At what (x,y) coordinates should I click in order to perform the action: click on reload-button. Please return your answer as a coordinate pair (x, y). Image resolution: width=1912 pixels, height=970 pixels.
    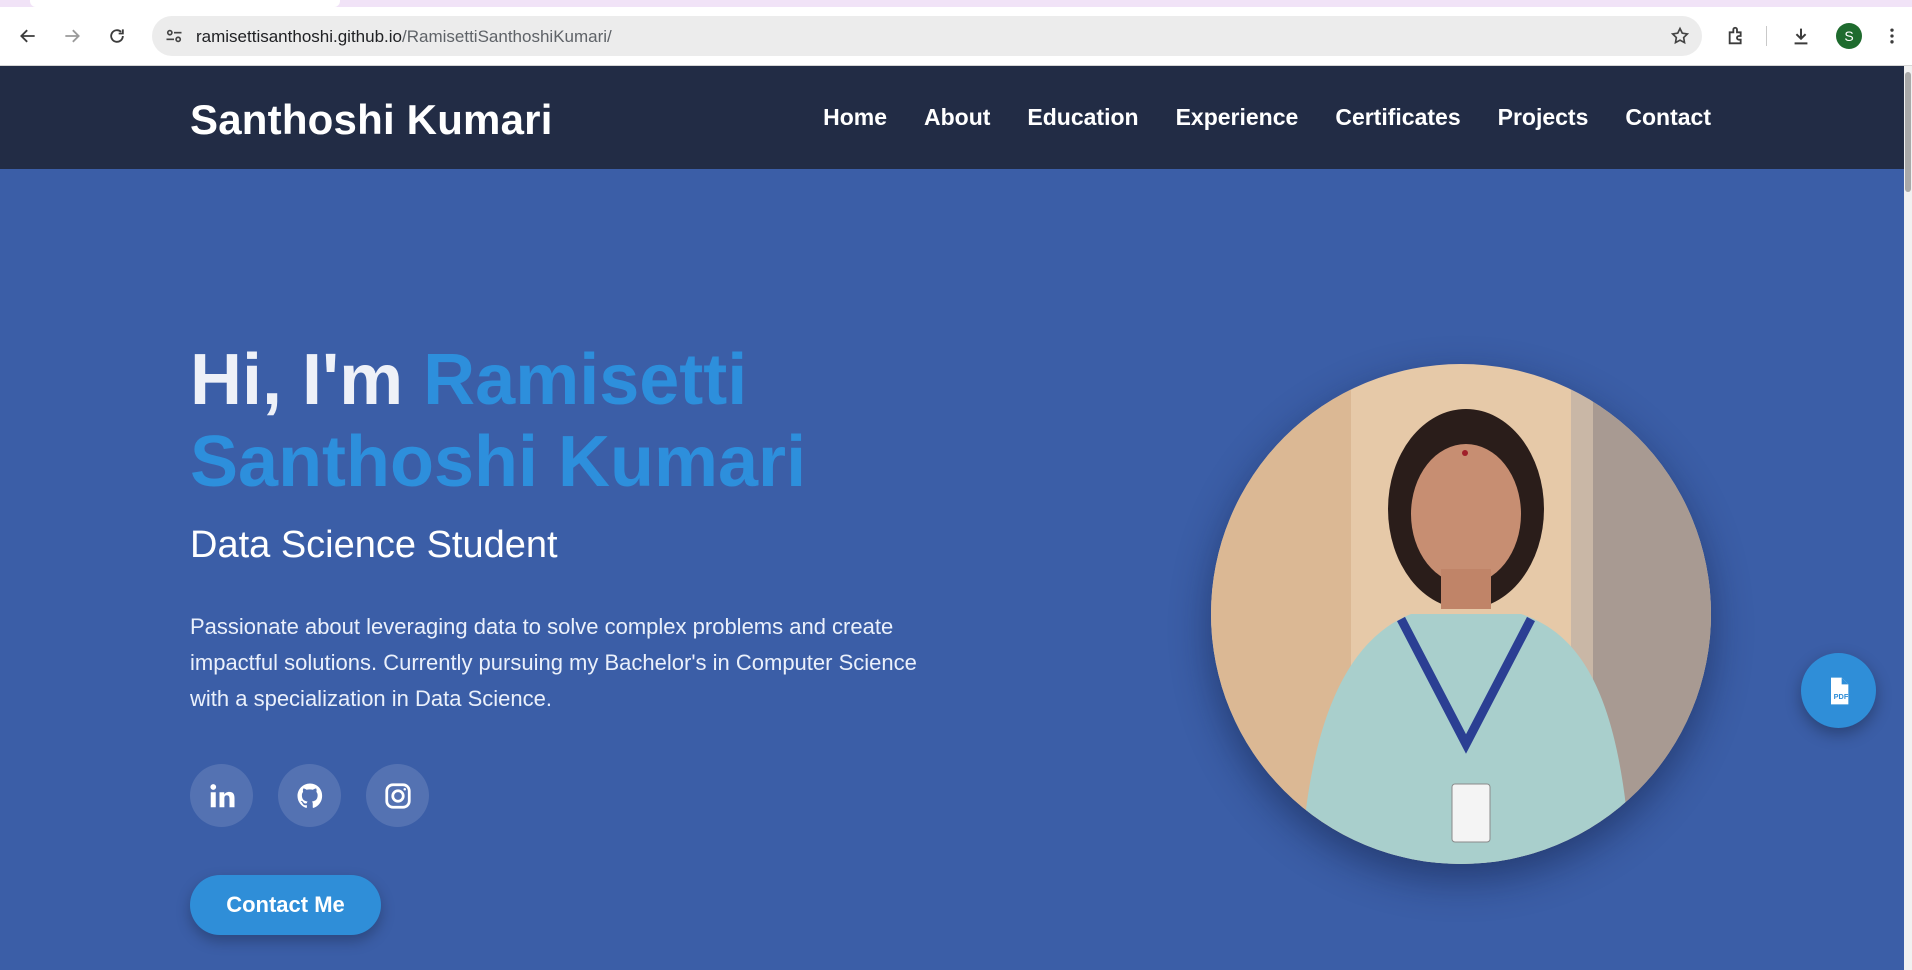
    Looking at the image, I should click on (117, 36).